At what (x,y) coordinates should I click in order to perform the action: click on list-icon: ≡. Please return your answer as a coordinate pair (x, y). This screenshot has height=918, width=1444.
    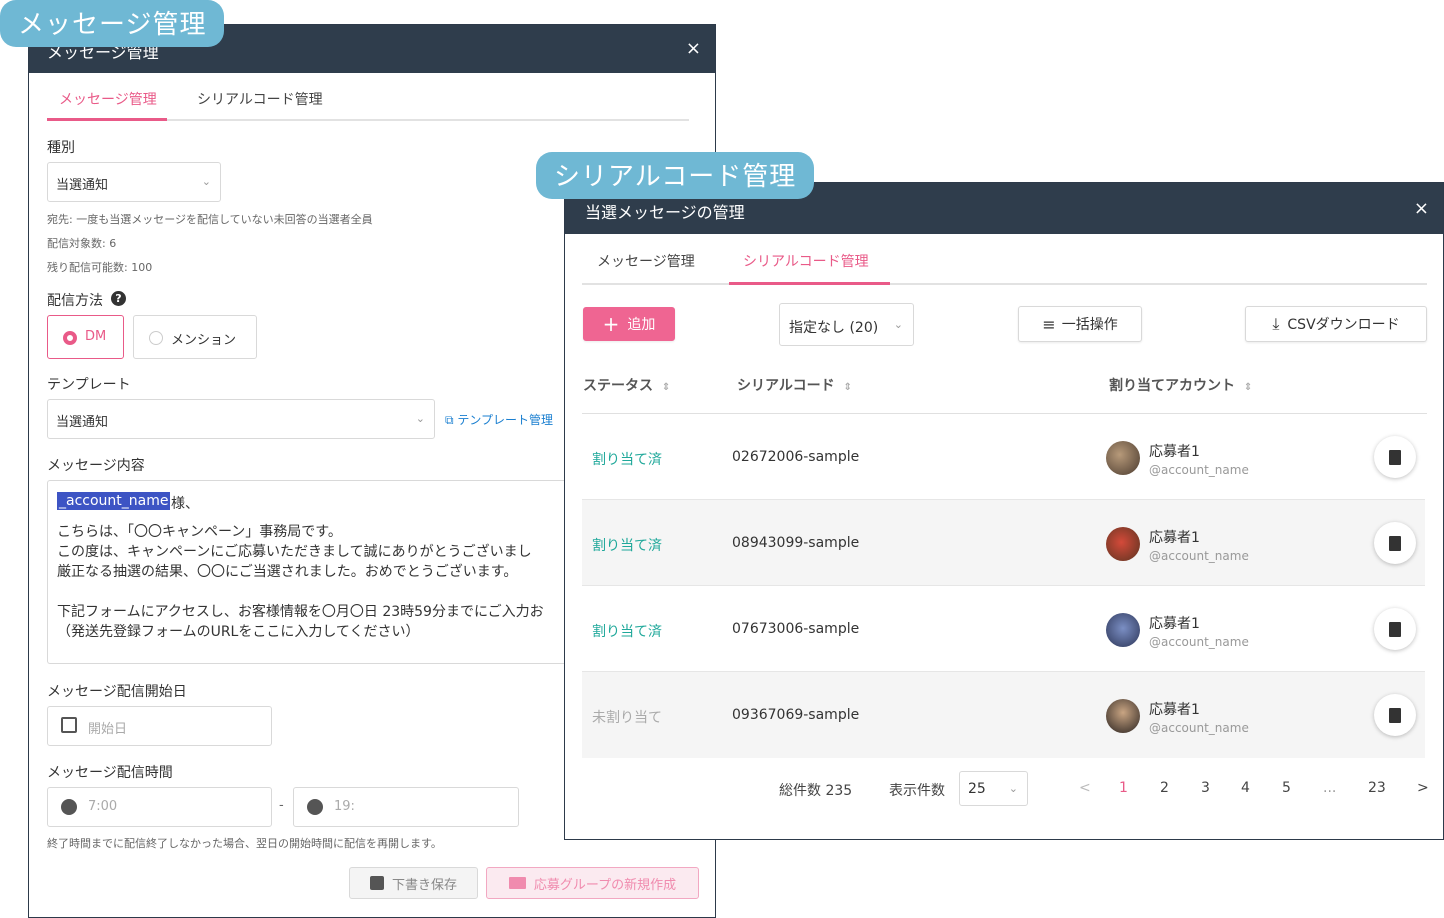
    Looking at the image, I should click on (1049, 324).